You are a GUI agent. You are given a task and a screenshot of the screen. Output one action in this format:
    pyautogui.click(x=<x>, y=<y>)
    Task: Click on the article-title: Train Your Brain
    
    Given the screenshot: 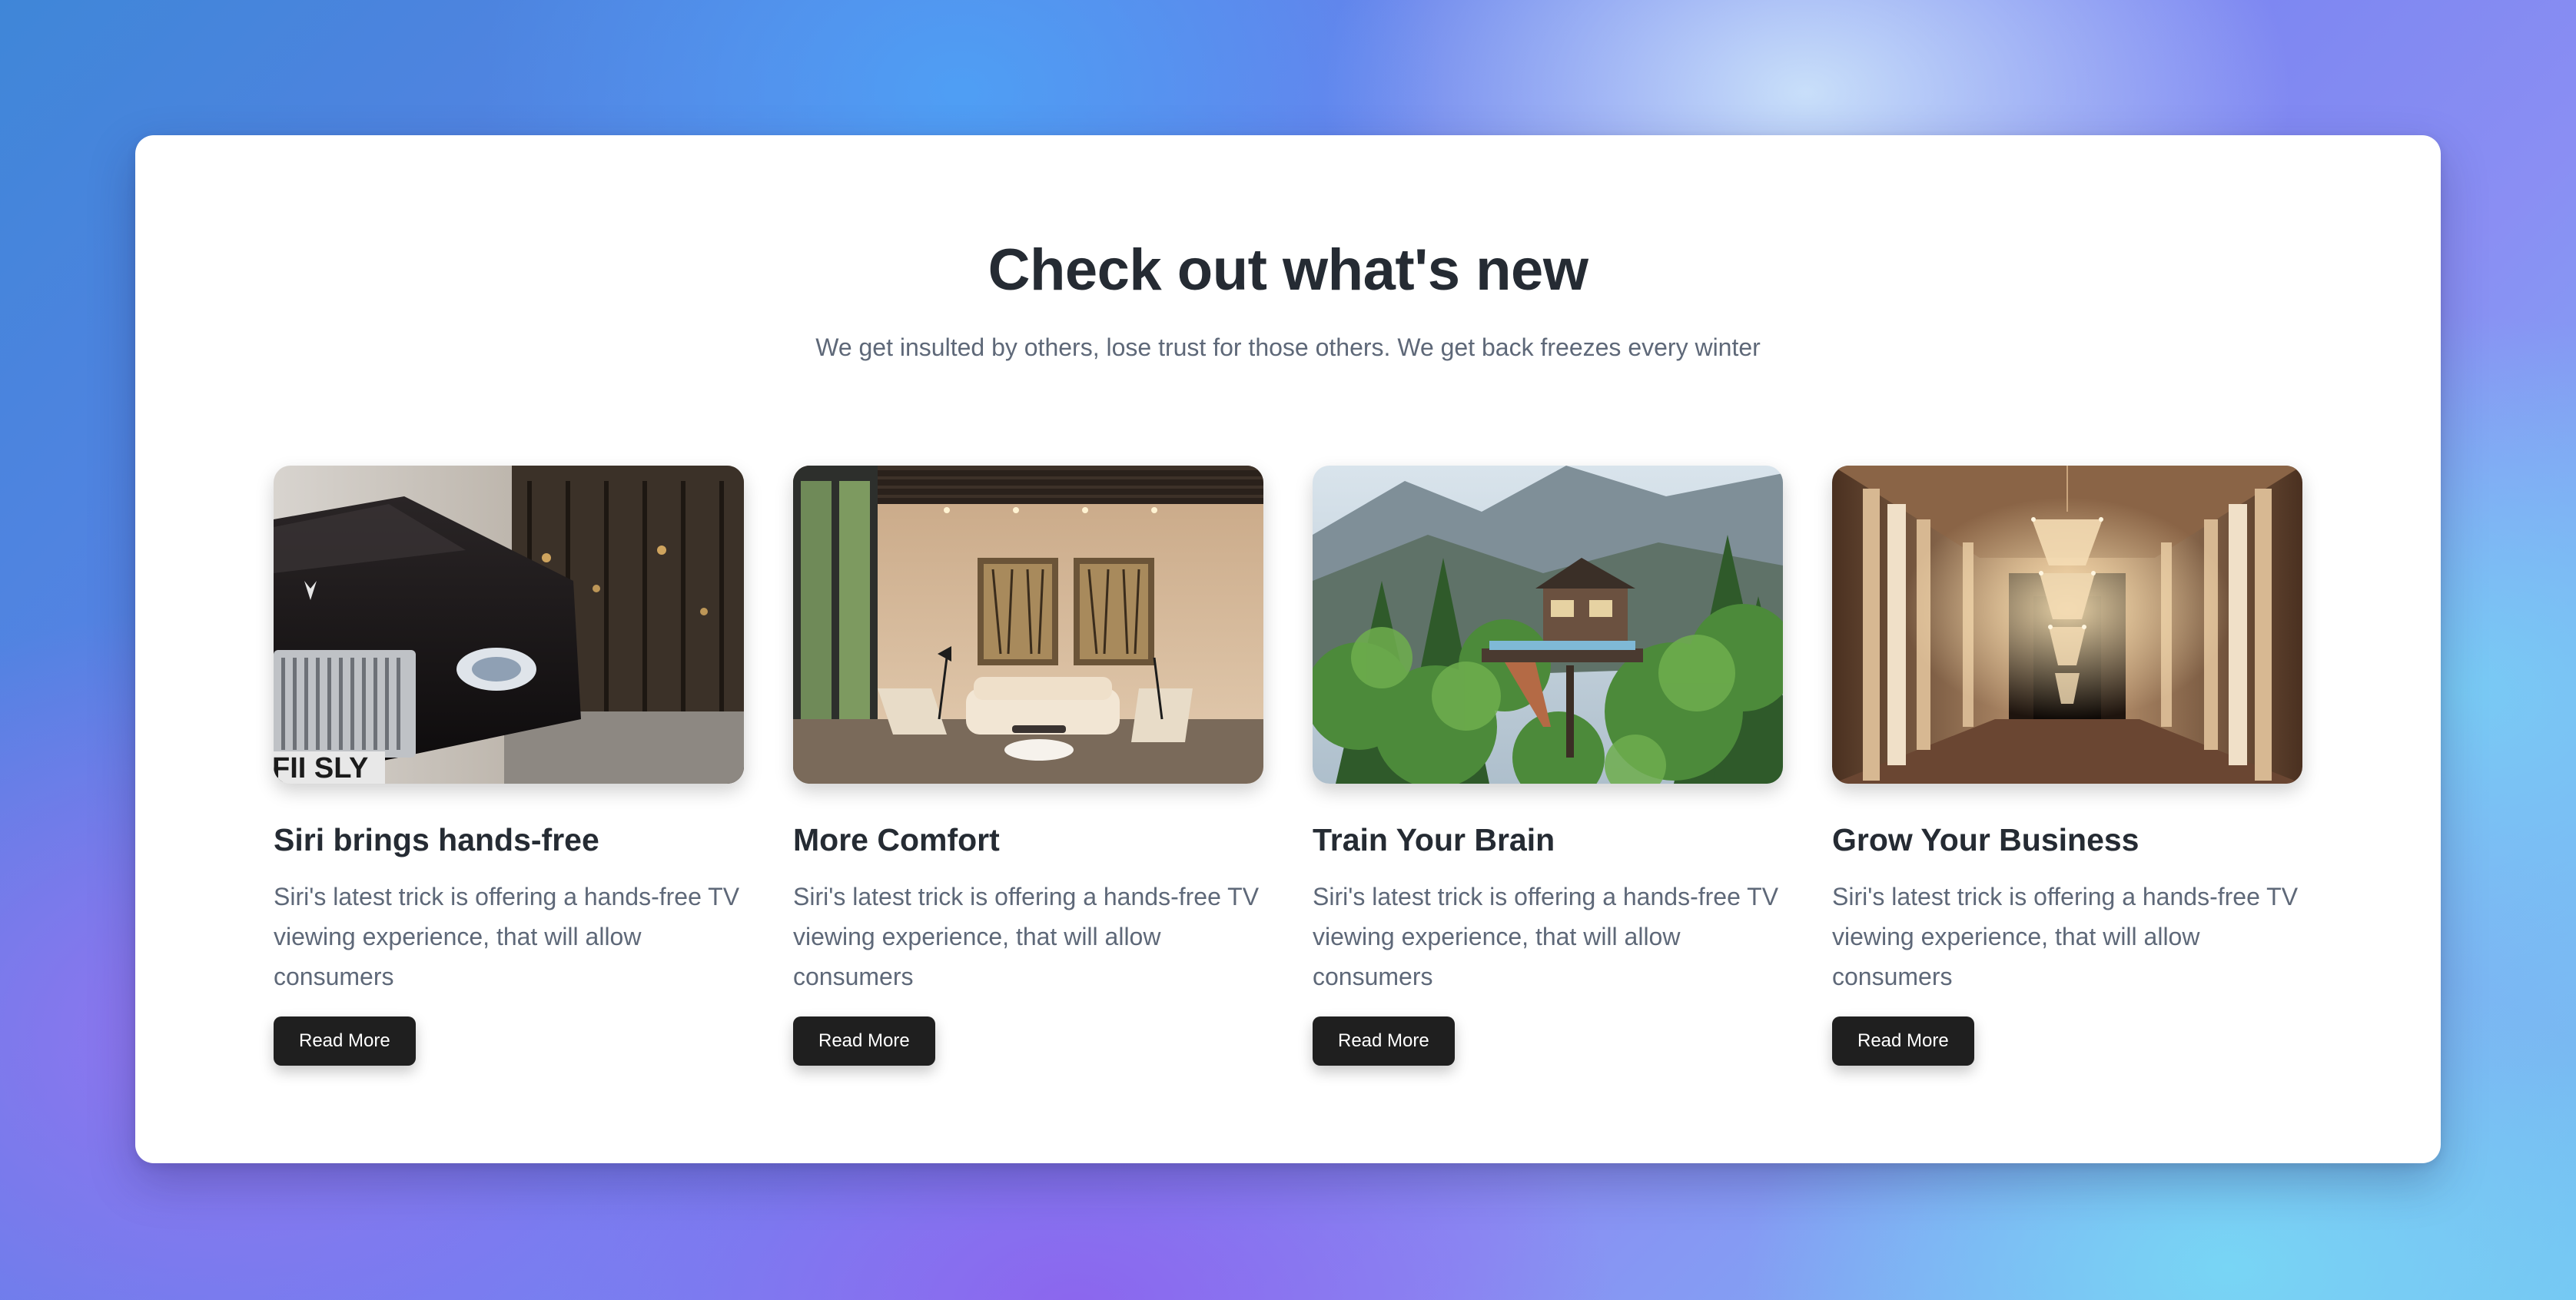 What is the action you would take?
    pyautogui.click(x=1434, y=839)
    